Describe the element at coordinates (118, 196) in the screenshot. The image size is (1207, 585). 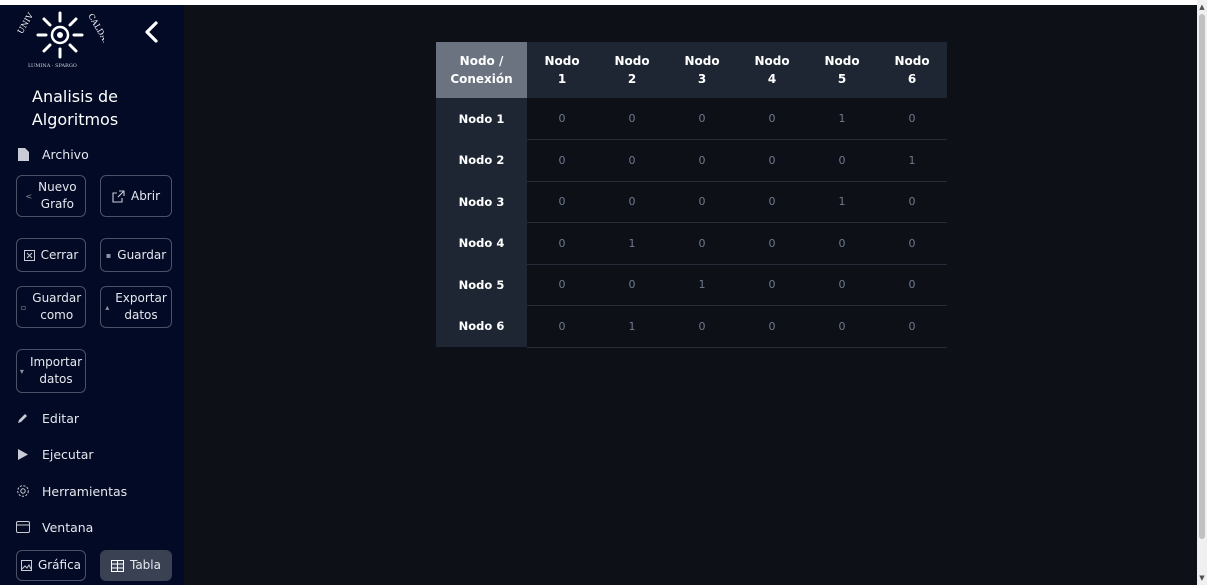
I see `open-external-icon` at that location.